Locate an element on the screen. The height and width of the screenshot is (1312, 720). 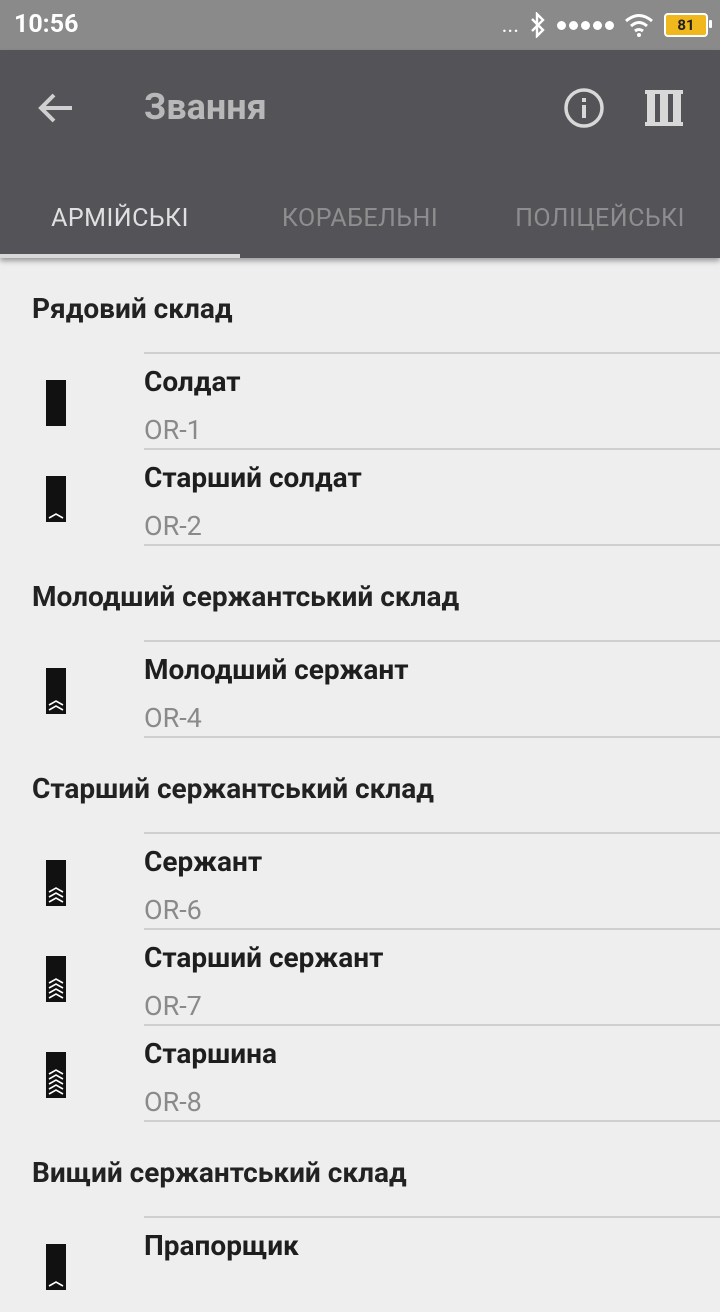
list-item: Молодший сержант OR-4 is located at coordinates (360, 688).